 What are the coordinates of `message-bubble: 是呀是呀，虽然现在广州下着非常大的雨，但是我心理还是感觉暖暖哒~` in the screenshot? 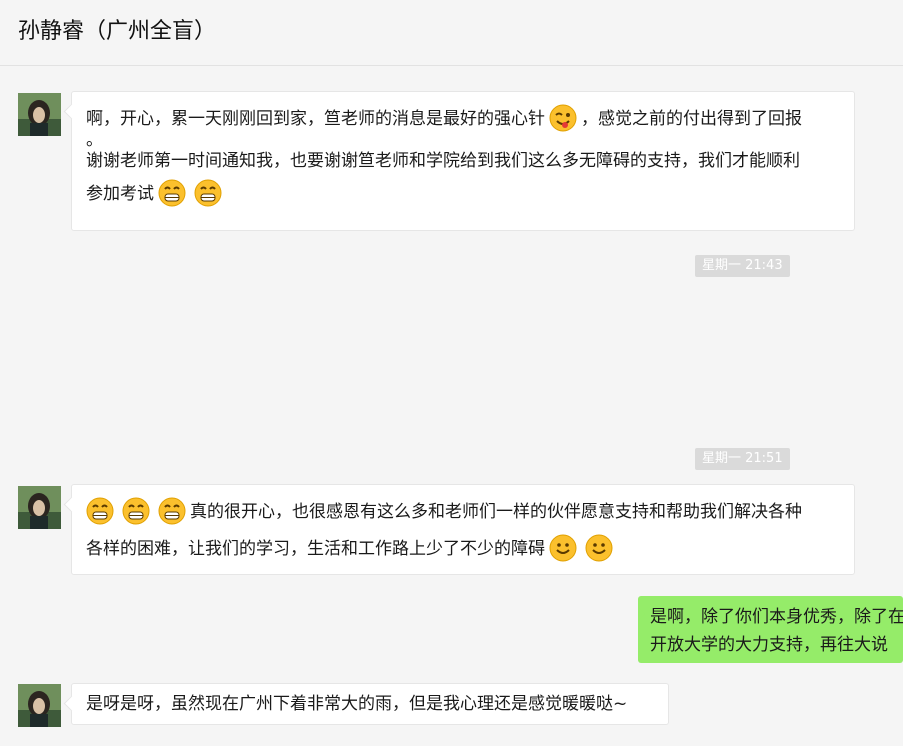 It's located at (370, 704).